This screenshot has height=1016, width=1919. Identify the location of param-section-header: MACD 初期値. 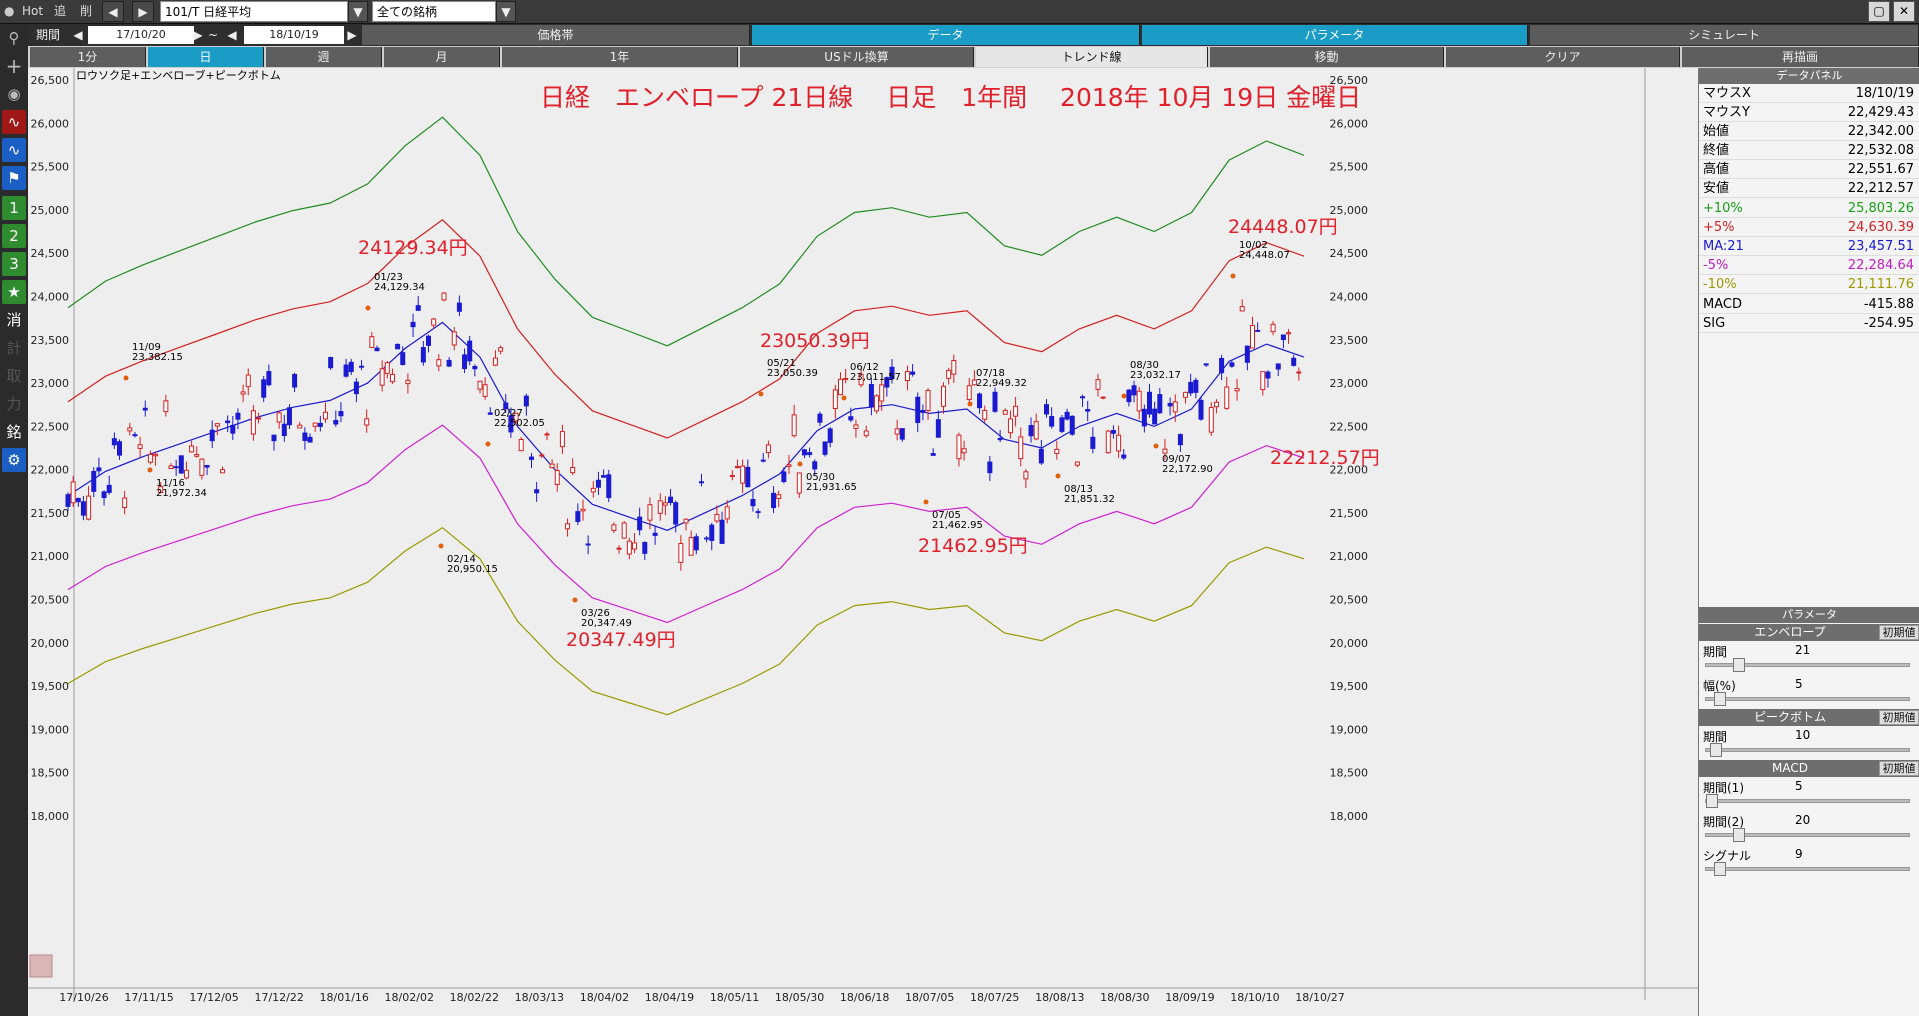
(1809, 768).